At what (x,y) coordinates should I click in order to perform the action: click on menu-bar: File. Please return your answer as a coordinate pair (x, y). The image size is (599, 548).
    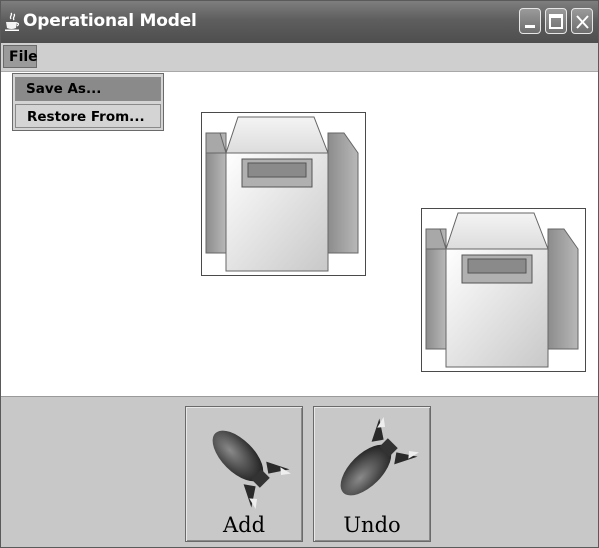
    Looking at the image, I should click on (299, 57).